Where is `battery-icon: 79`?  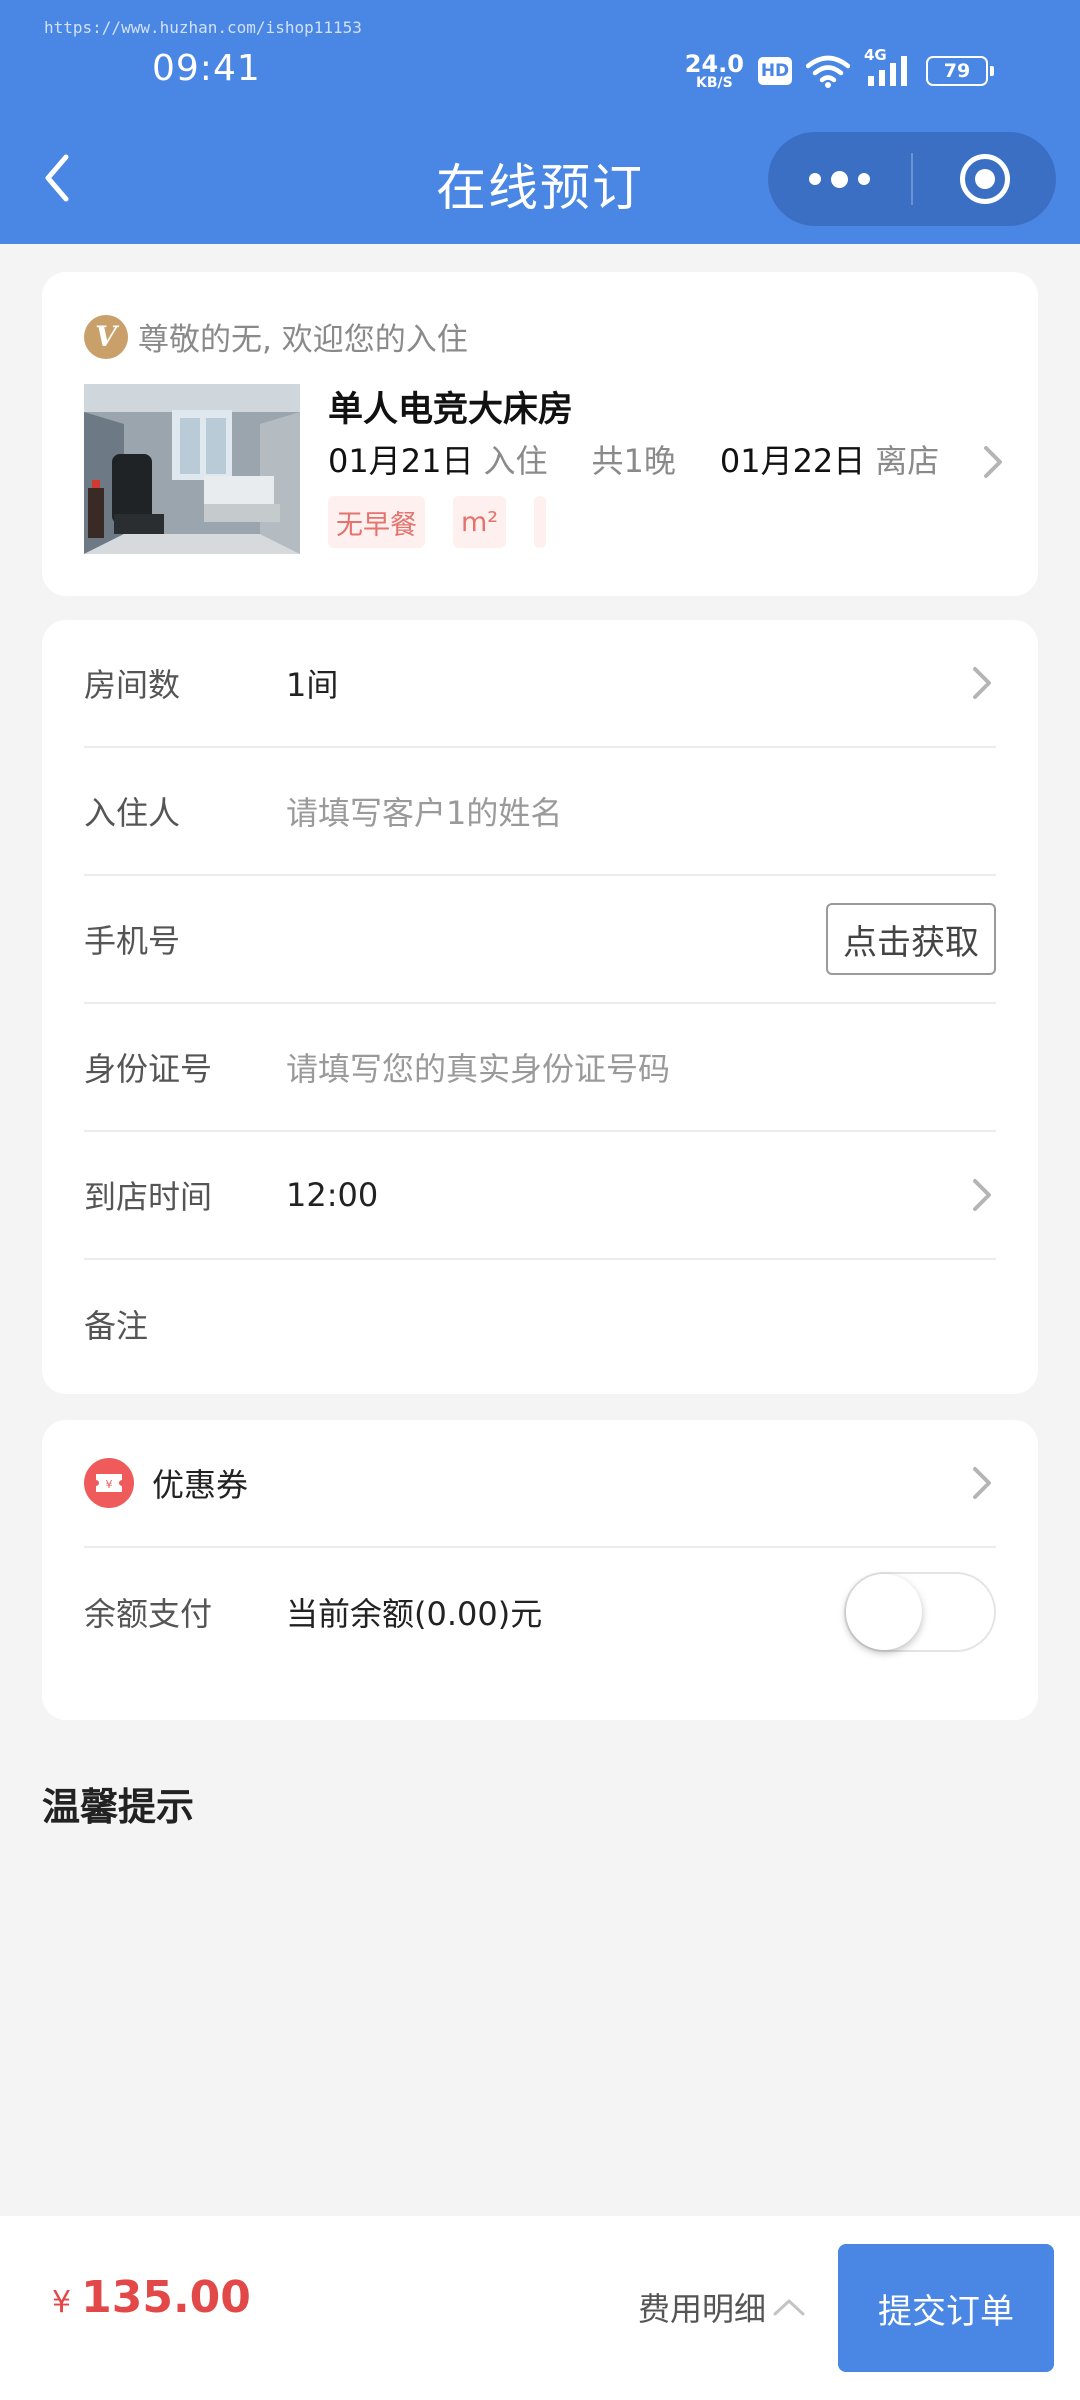 battery-icon: 79 is located at coordinates (960, 71).